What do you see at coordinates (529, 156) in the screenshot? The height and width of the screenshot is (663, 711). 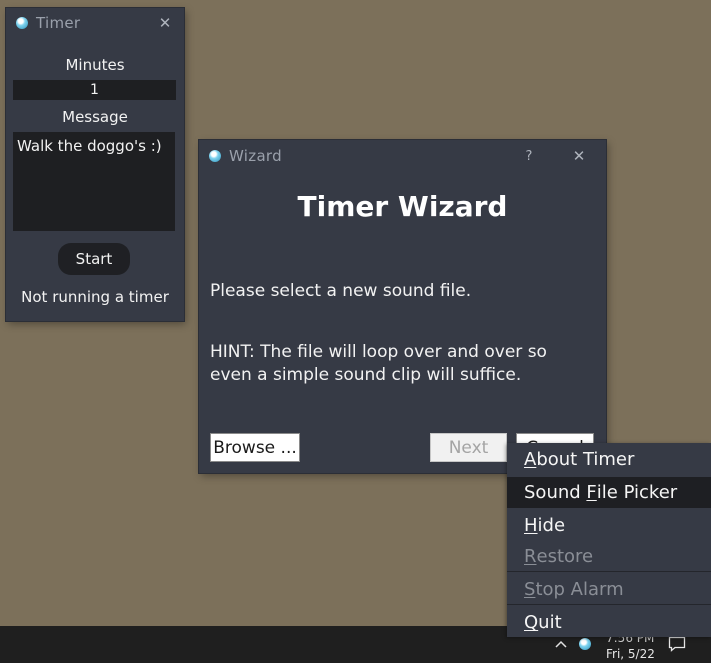 I see `help-icon: ?` at bounding box center [529, 156].